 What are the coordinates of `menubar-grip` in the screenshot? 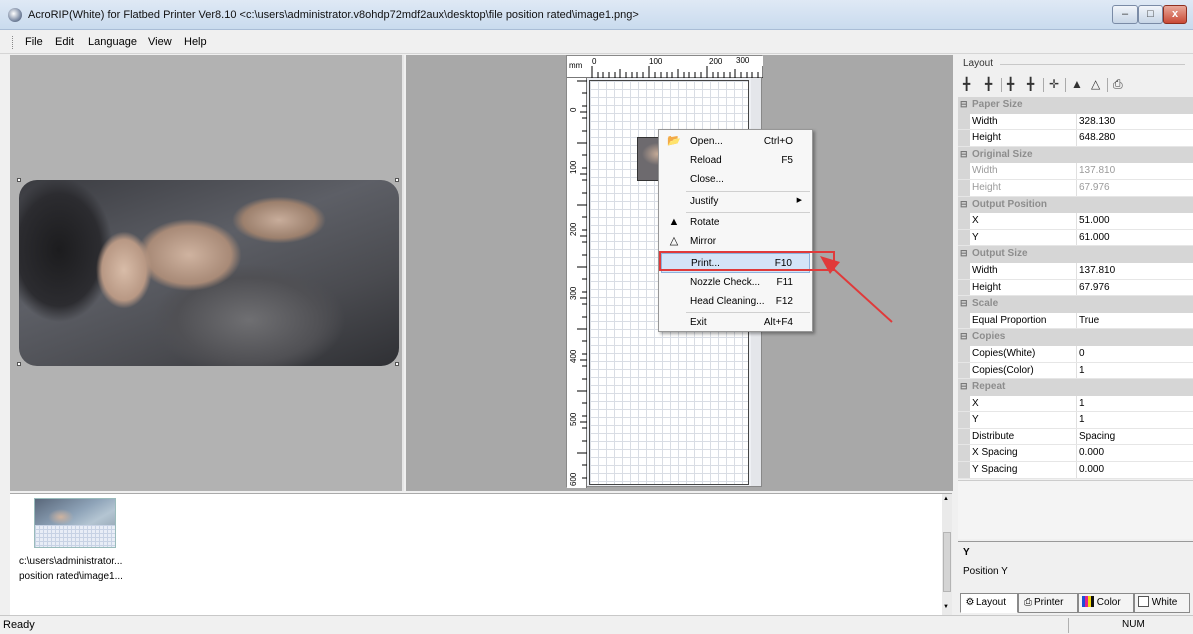 It's located at (13, 42).